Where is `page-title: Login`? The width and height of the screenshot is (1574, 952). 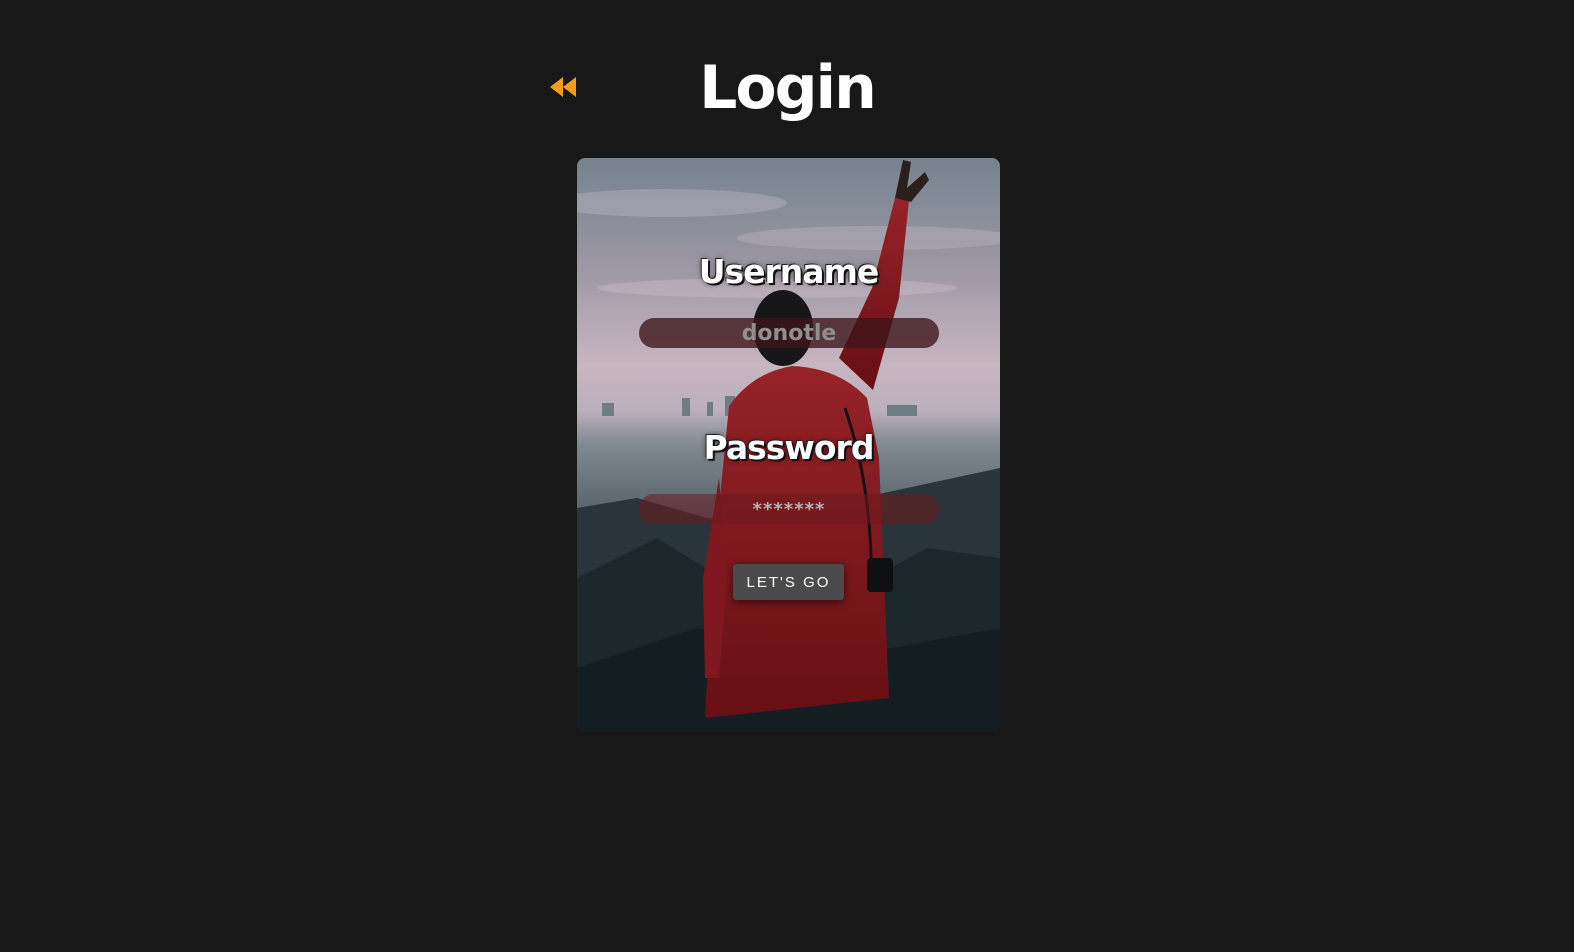 page-title: Login is located at coordinates (788, 88).